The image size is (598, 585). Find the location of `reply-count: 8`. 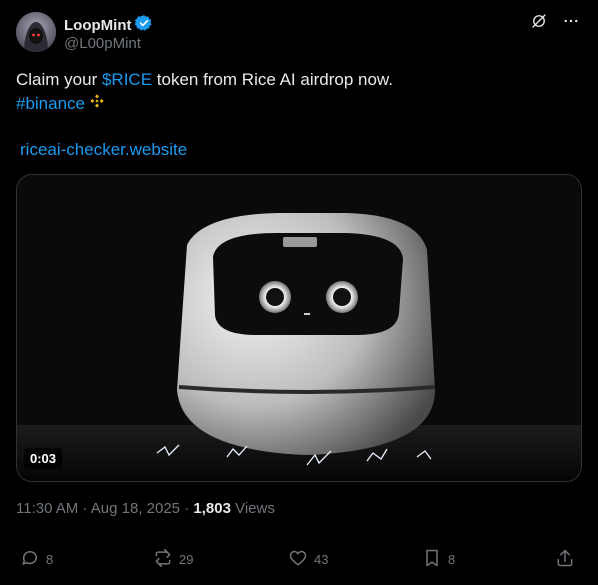

reply-count: 8 is located at coordinates (50, 559).